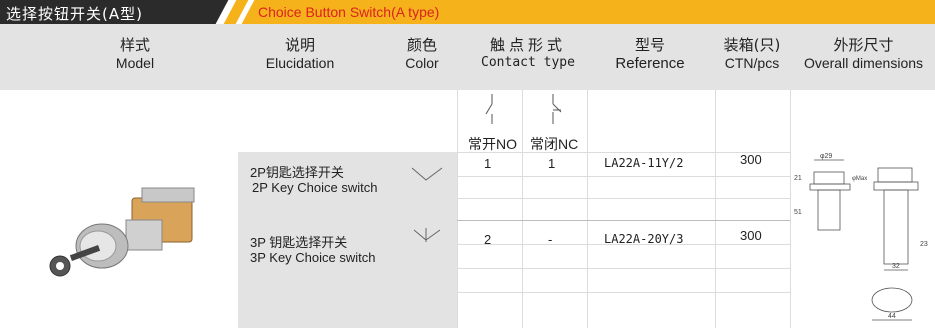  What do you see at coordinates (826, 156) in the screenshot?
I see `svg-text: φ29` at bounding box center [826, 156].